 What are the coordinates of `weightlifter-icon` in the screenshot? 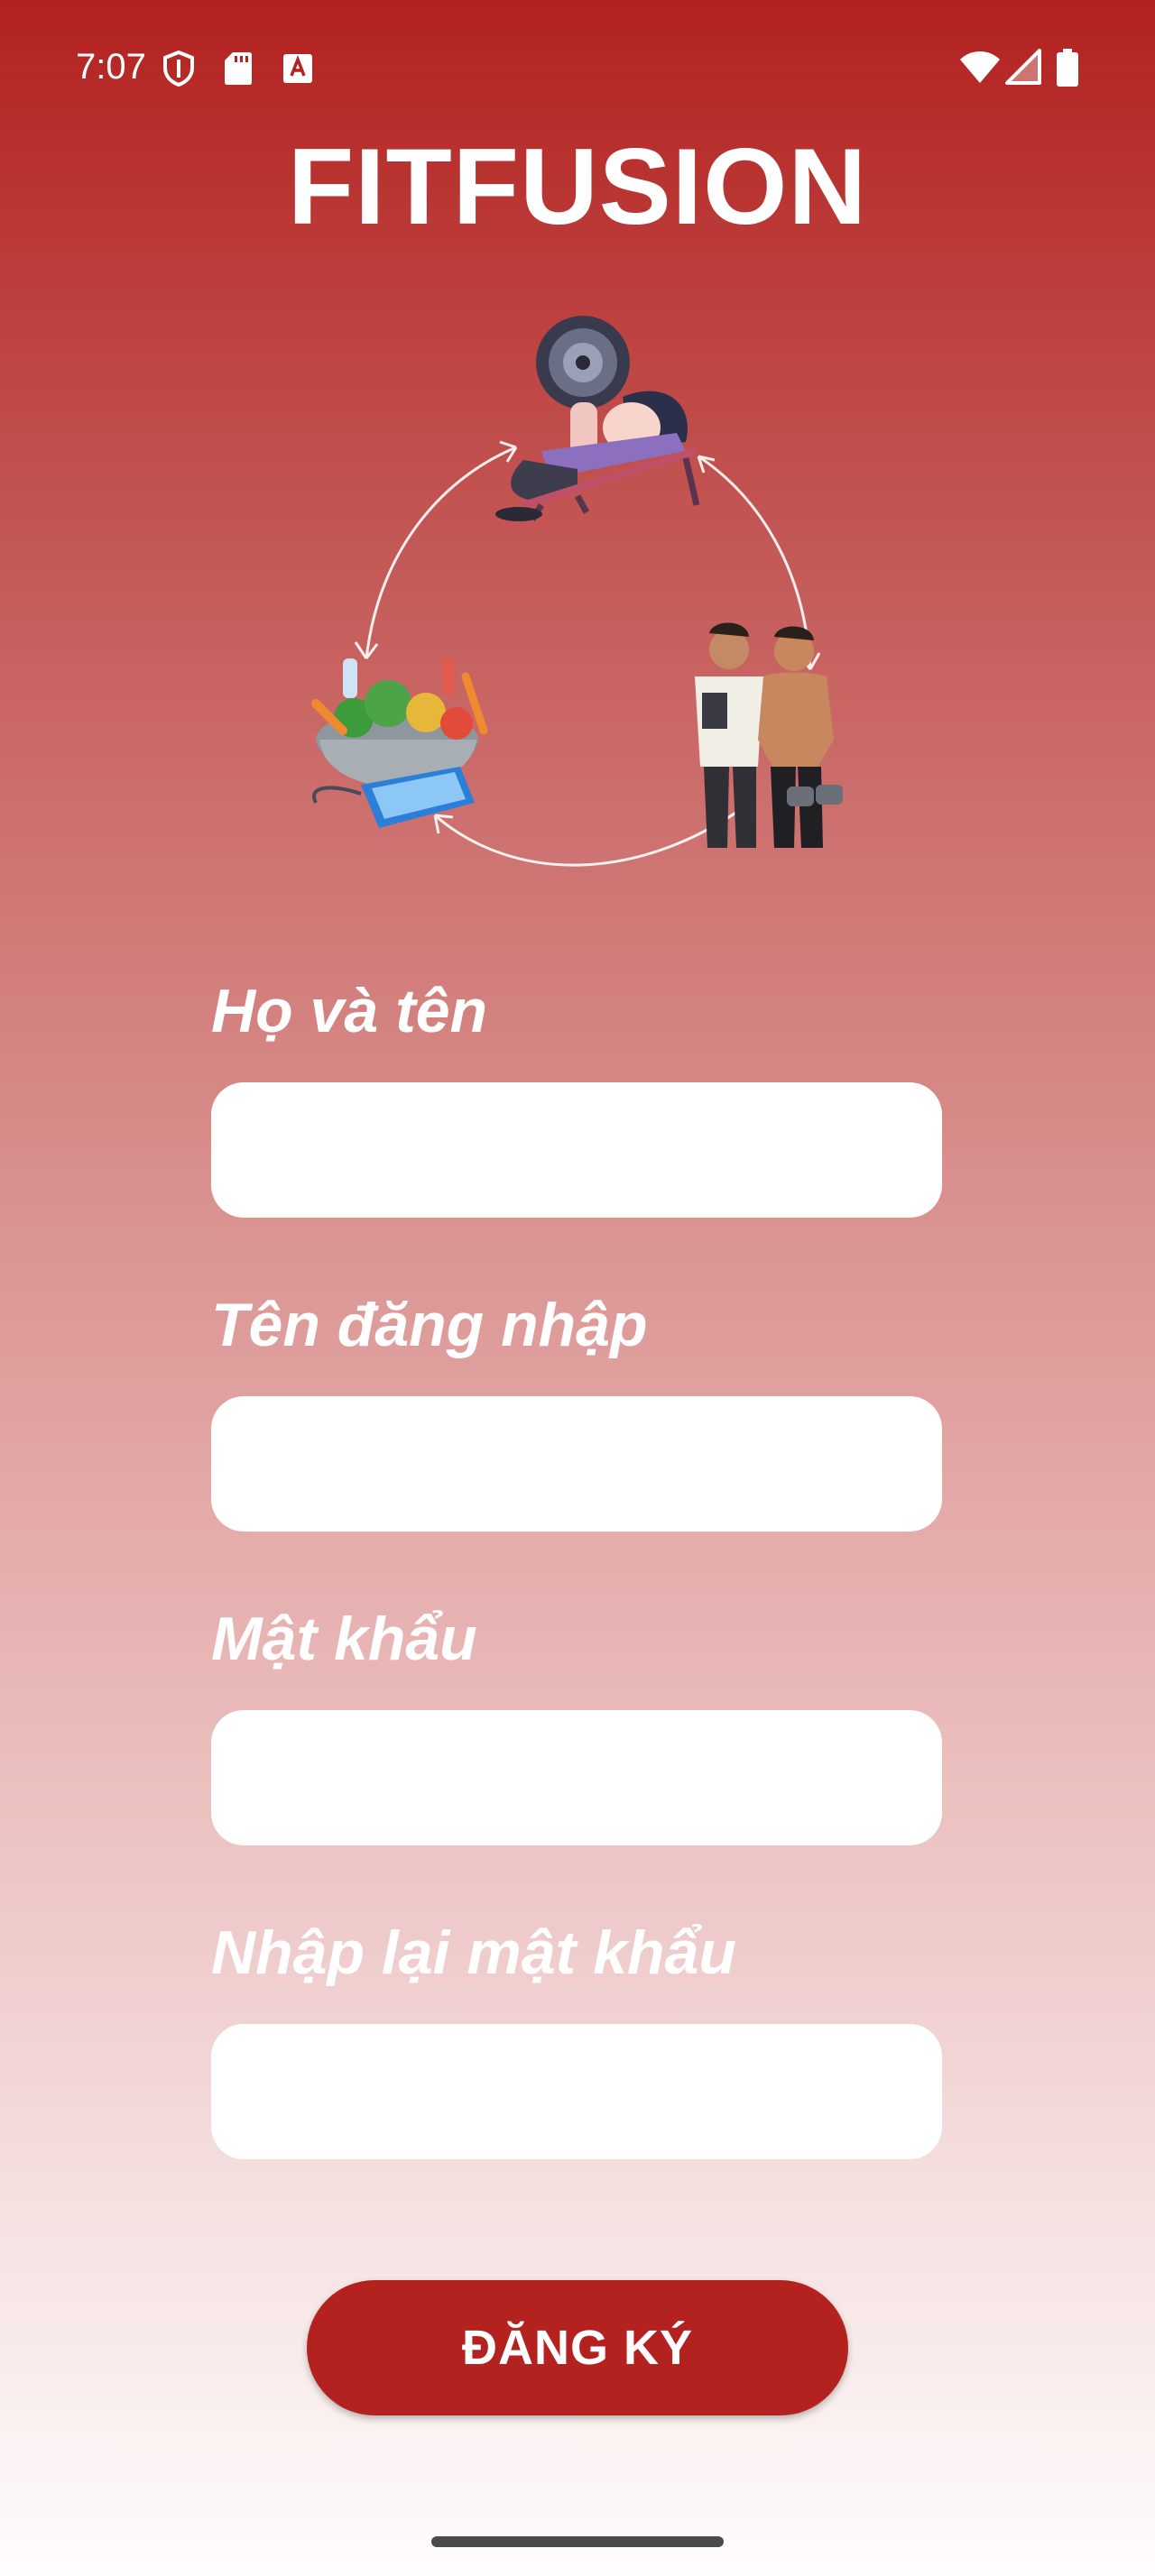 It's located at (597, 418).